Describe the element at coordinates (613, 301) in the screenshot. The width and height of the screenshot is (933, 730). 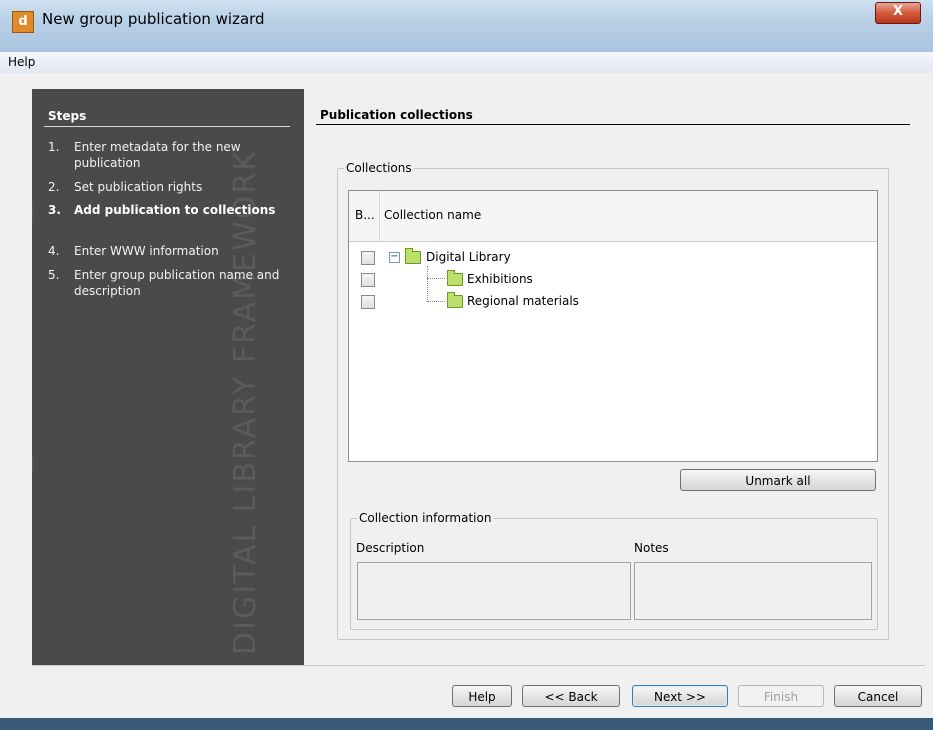
I see `table-row: Regional materials` at that location.